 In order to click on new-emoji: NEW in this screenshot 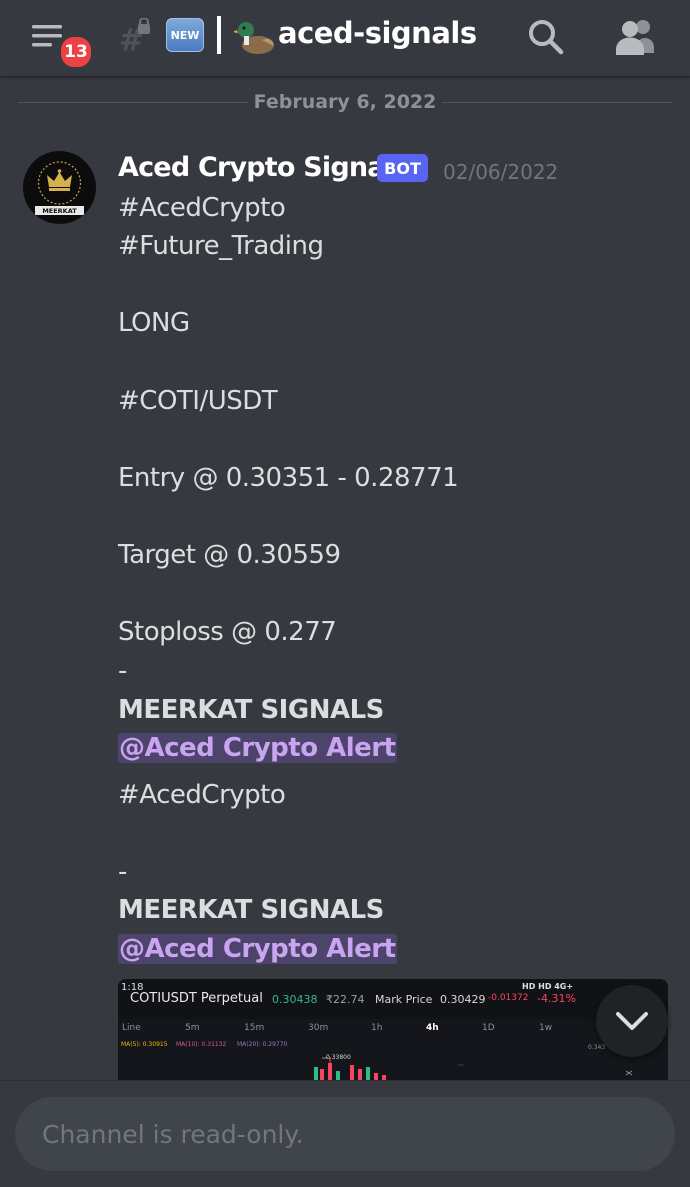, I will do `click(185, 35)`.